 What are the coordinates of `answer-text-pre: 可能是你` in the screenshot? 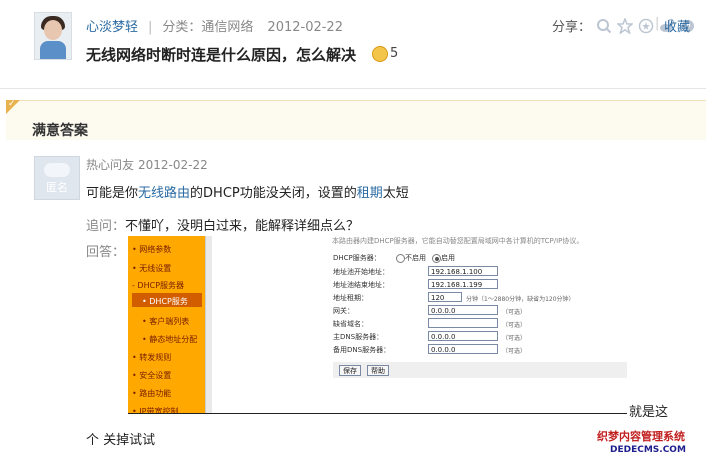 It's located at (112, 193).